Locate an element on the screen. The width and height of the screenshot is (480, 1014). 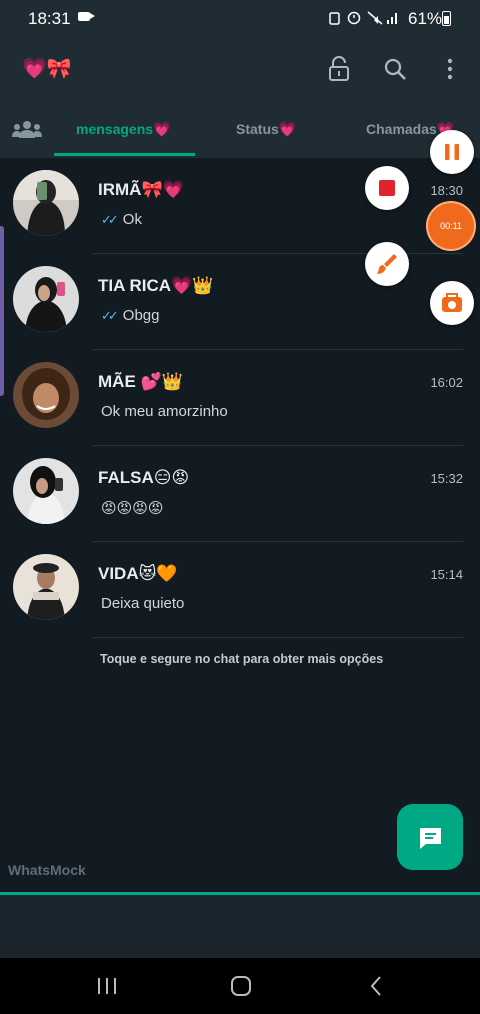
recorder-toolbox-button is located at coordinates (452, 303).